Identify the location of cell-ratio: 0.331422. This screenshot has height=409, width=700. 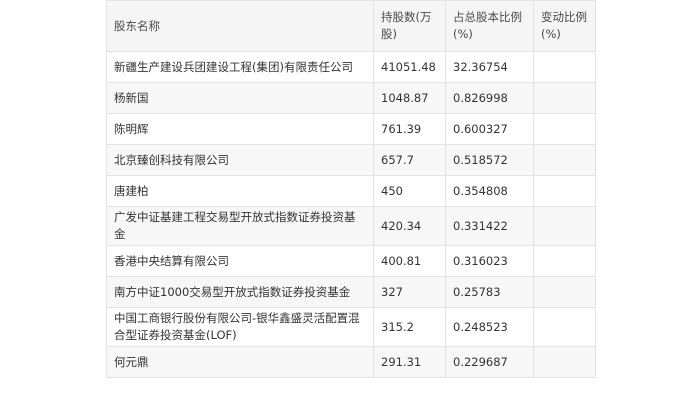
(489, 226).